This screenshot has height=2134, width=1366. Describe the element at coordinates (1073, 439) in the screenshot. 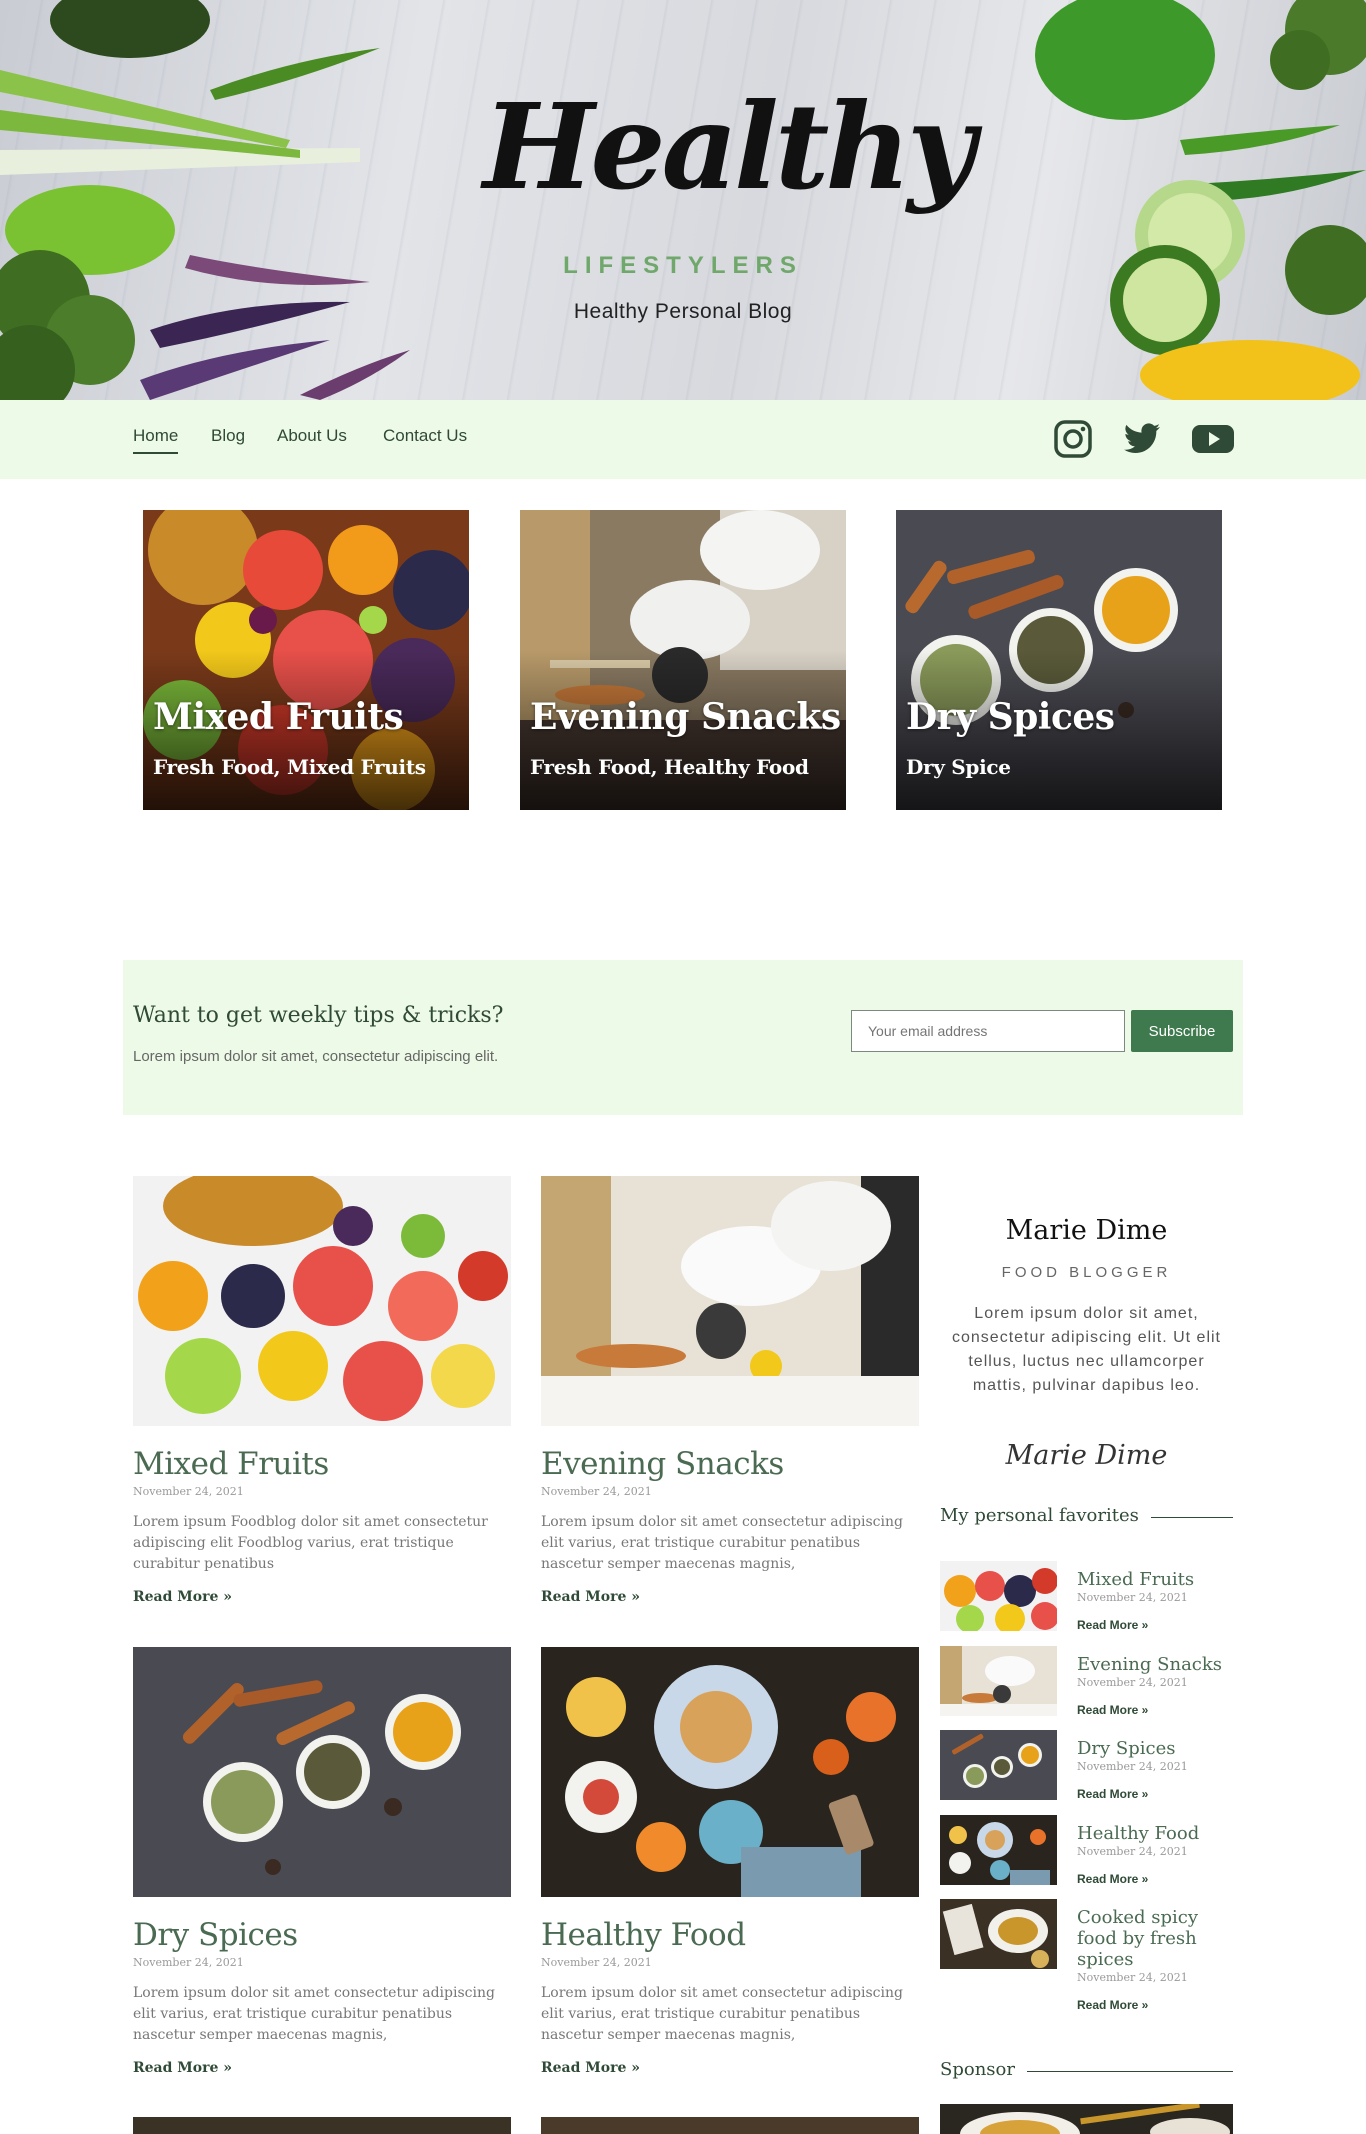

I see `instagram-icon` at that location.